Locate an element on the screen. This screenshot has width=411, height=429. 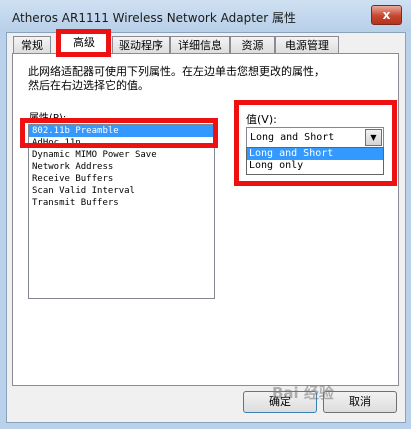
tab-resources: 资源 is located at coordinates (252, 45).